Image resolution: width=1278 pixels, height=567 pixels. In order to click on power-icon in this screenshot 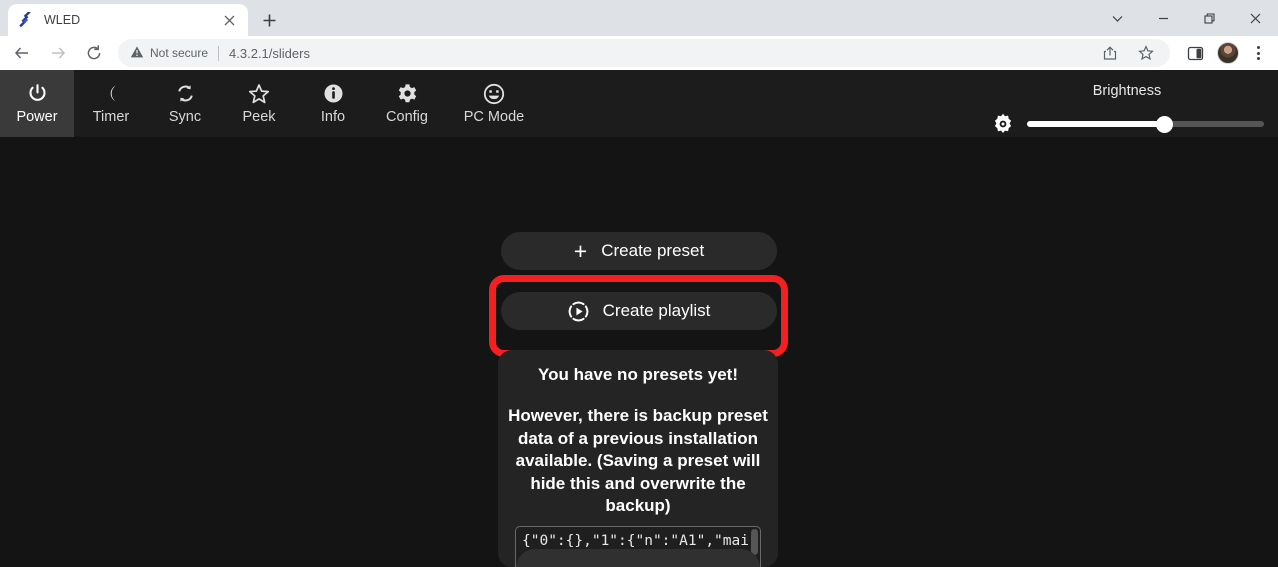, I will do `click(37, 94)`.